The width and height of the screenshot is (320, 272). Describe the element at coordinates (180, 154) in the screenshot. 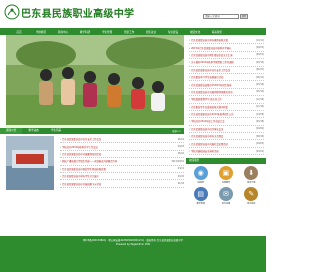

I see `list-item-date: 06/10` at that location.